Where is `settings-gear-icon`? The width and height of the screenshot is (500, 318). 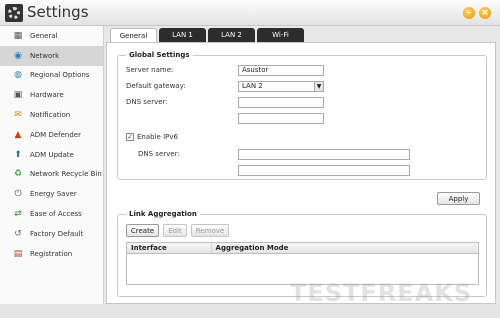 settings-gear-icon is located at coordinates (14, 13).